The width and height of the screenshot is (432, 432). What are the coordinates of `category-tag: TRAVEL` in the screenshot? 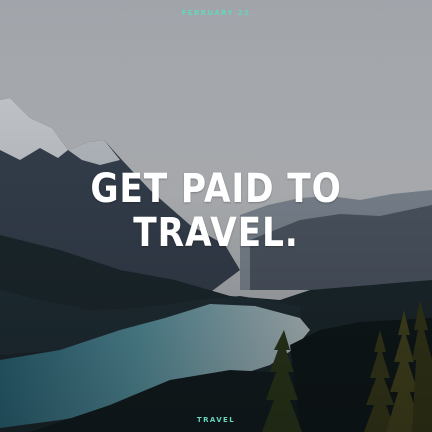 It's located at (216, 420).